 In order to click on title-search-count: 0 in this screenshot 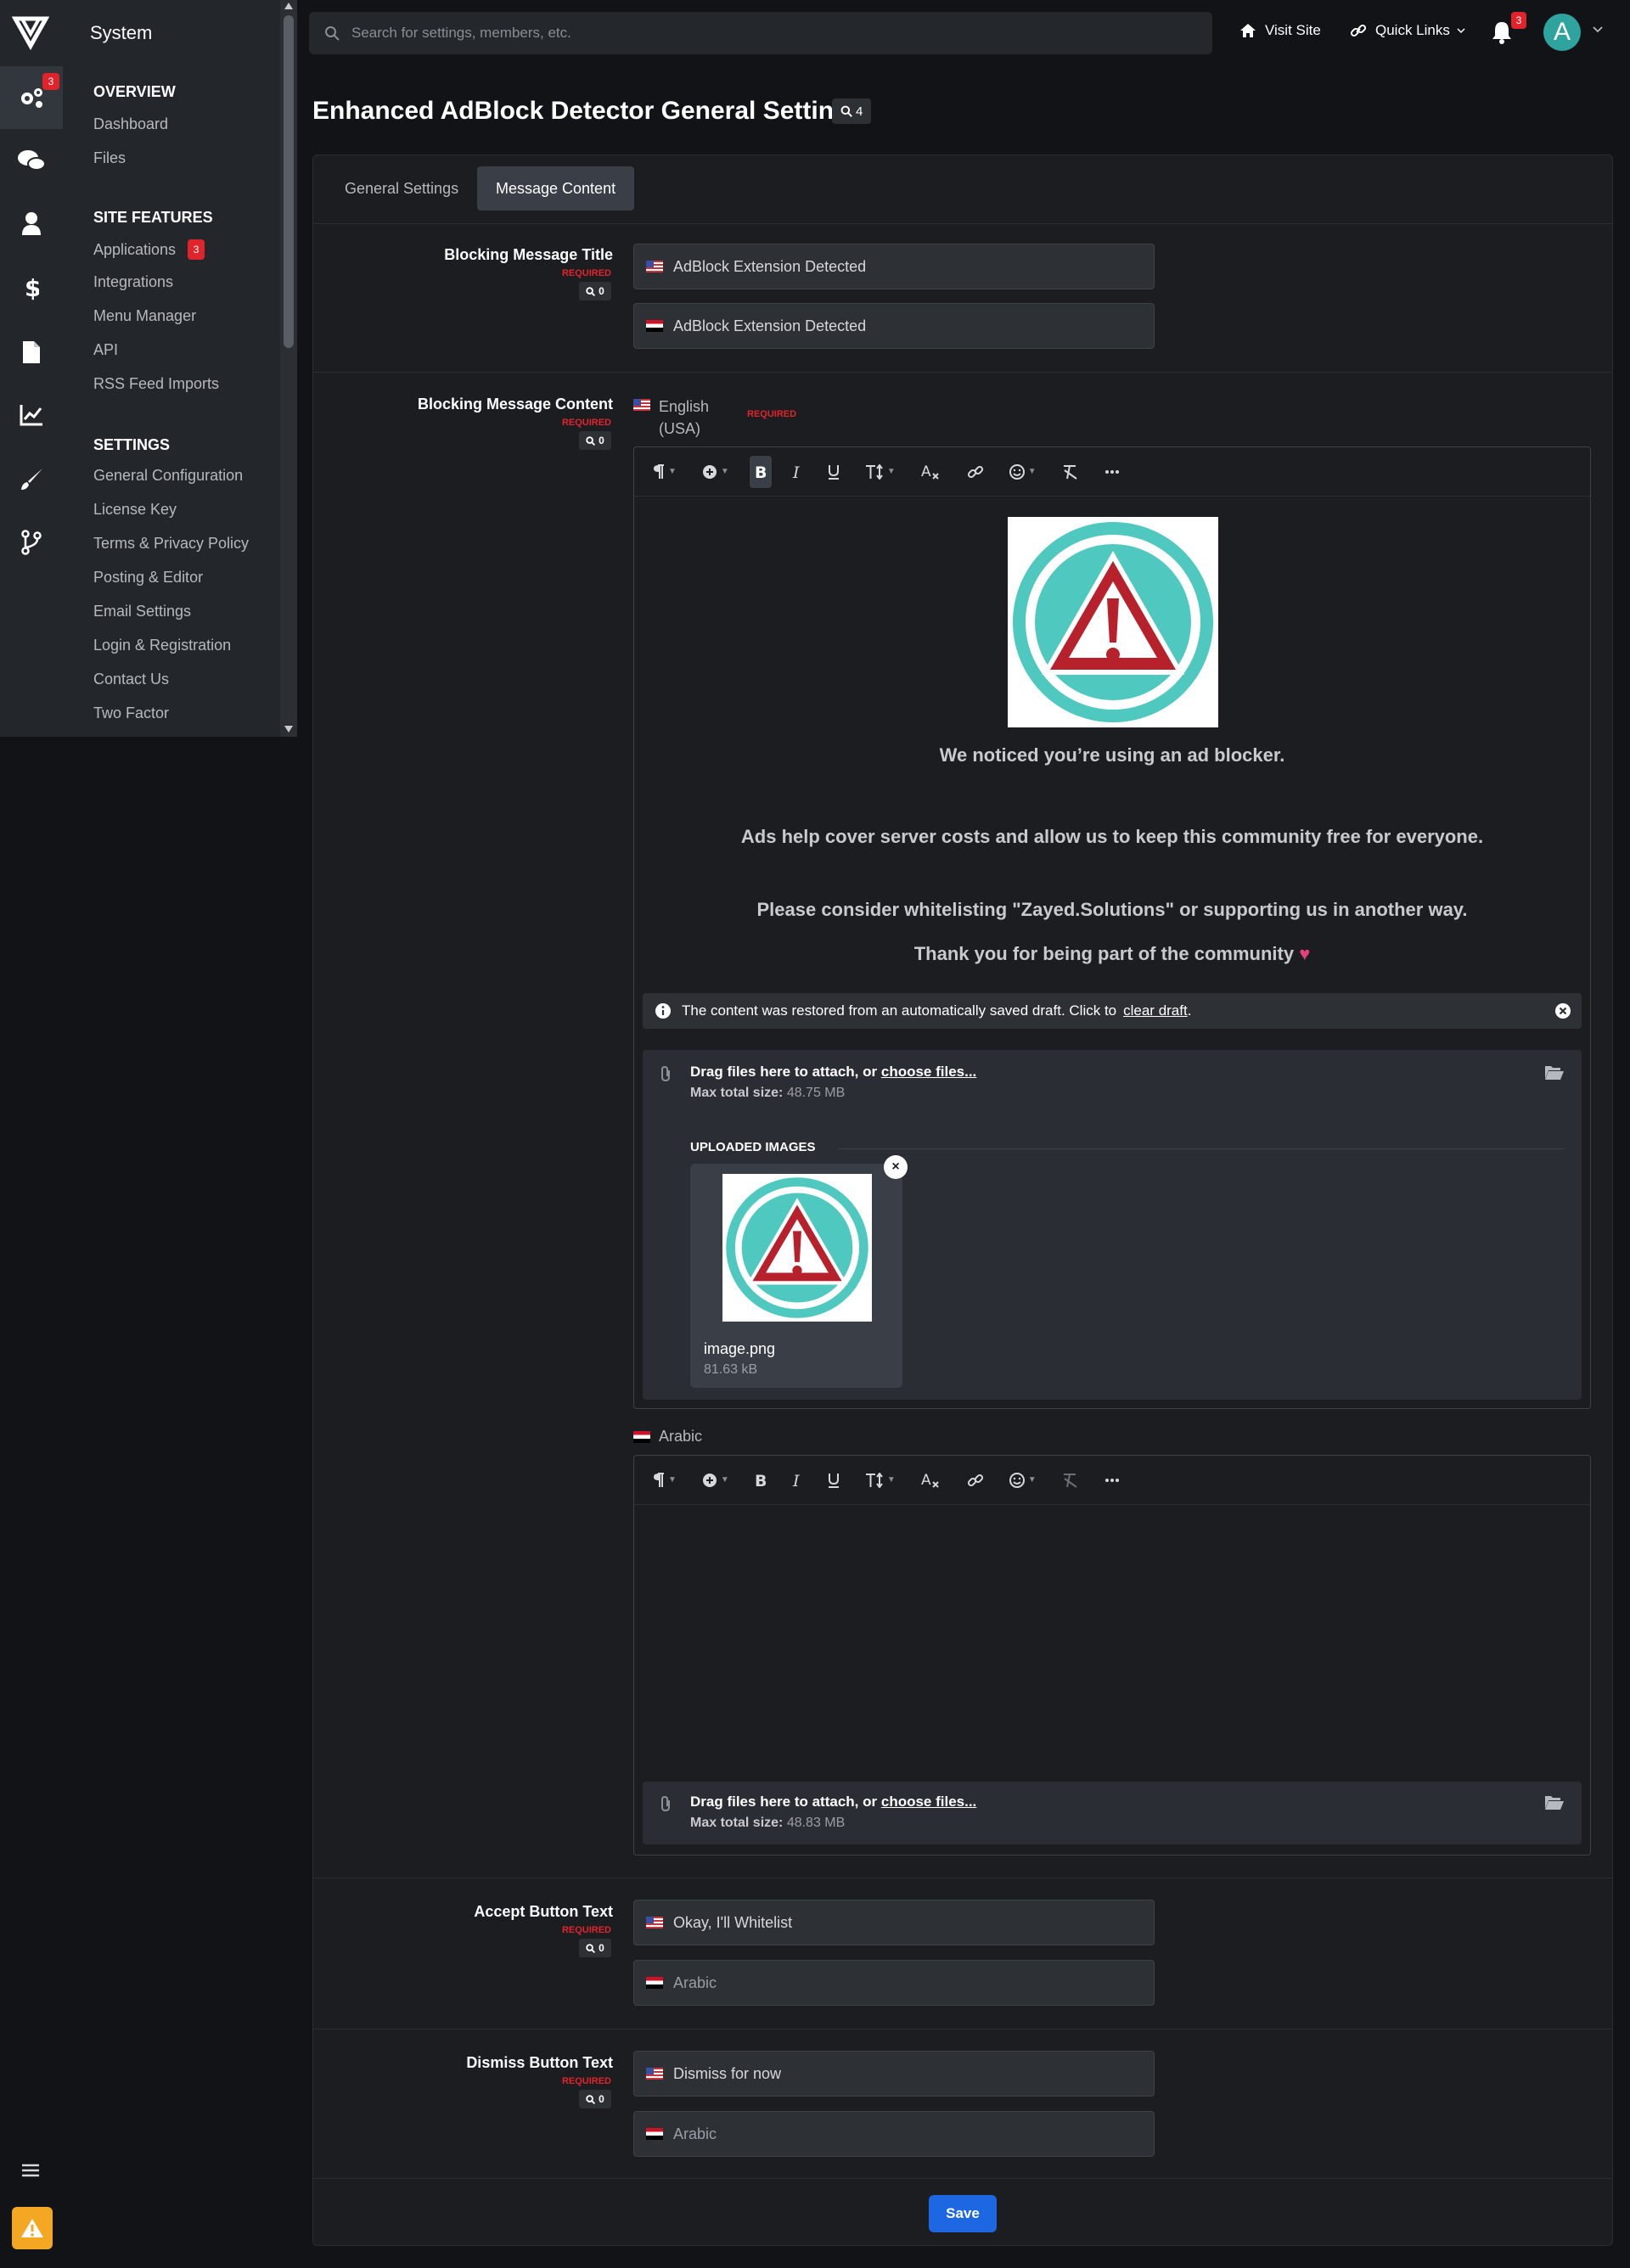, I will do `click(595, 291)`.